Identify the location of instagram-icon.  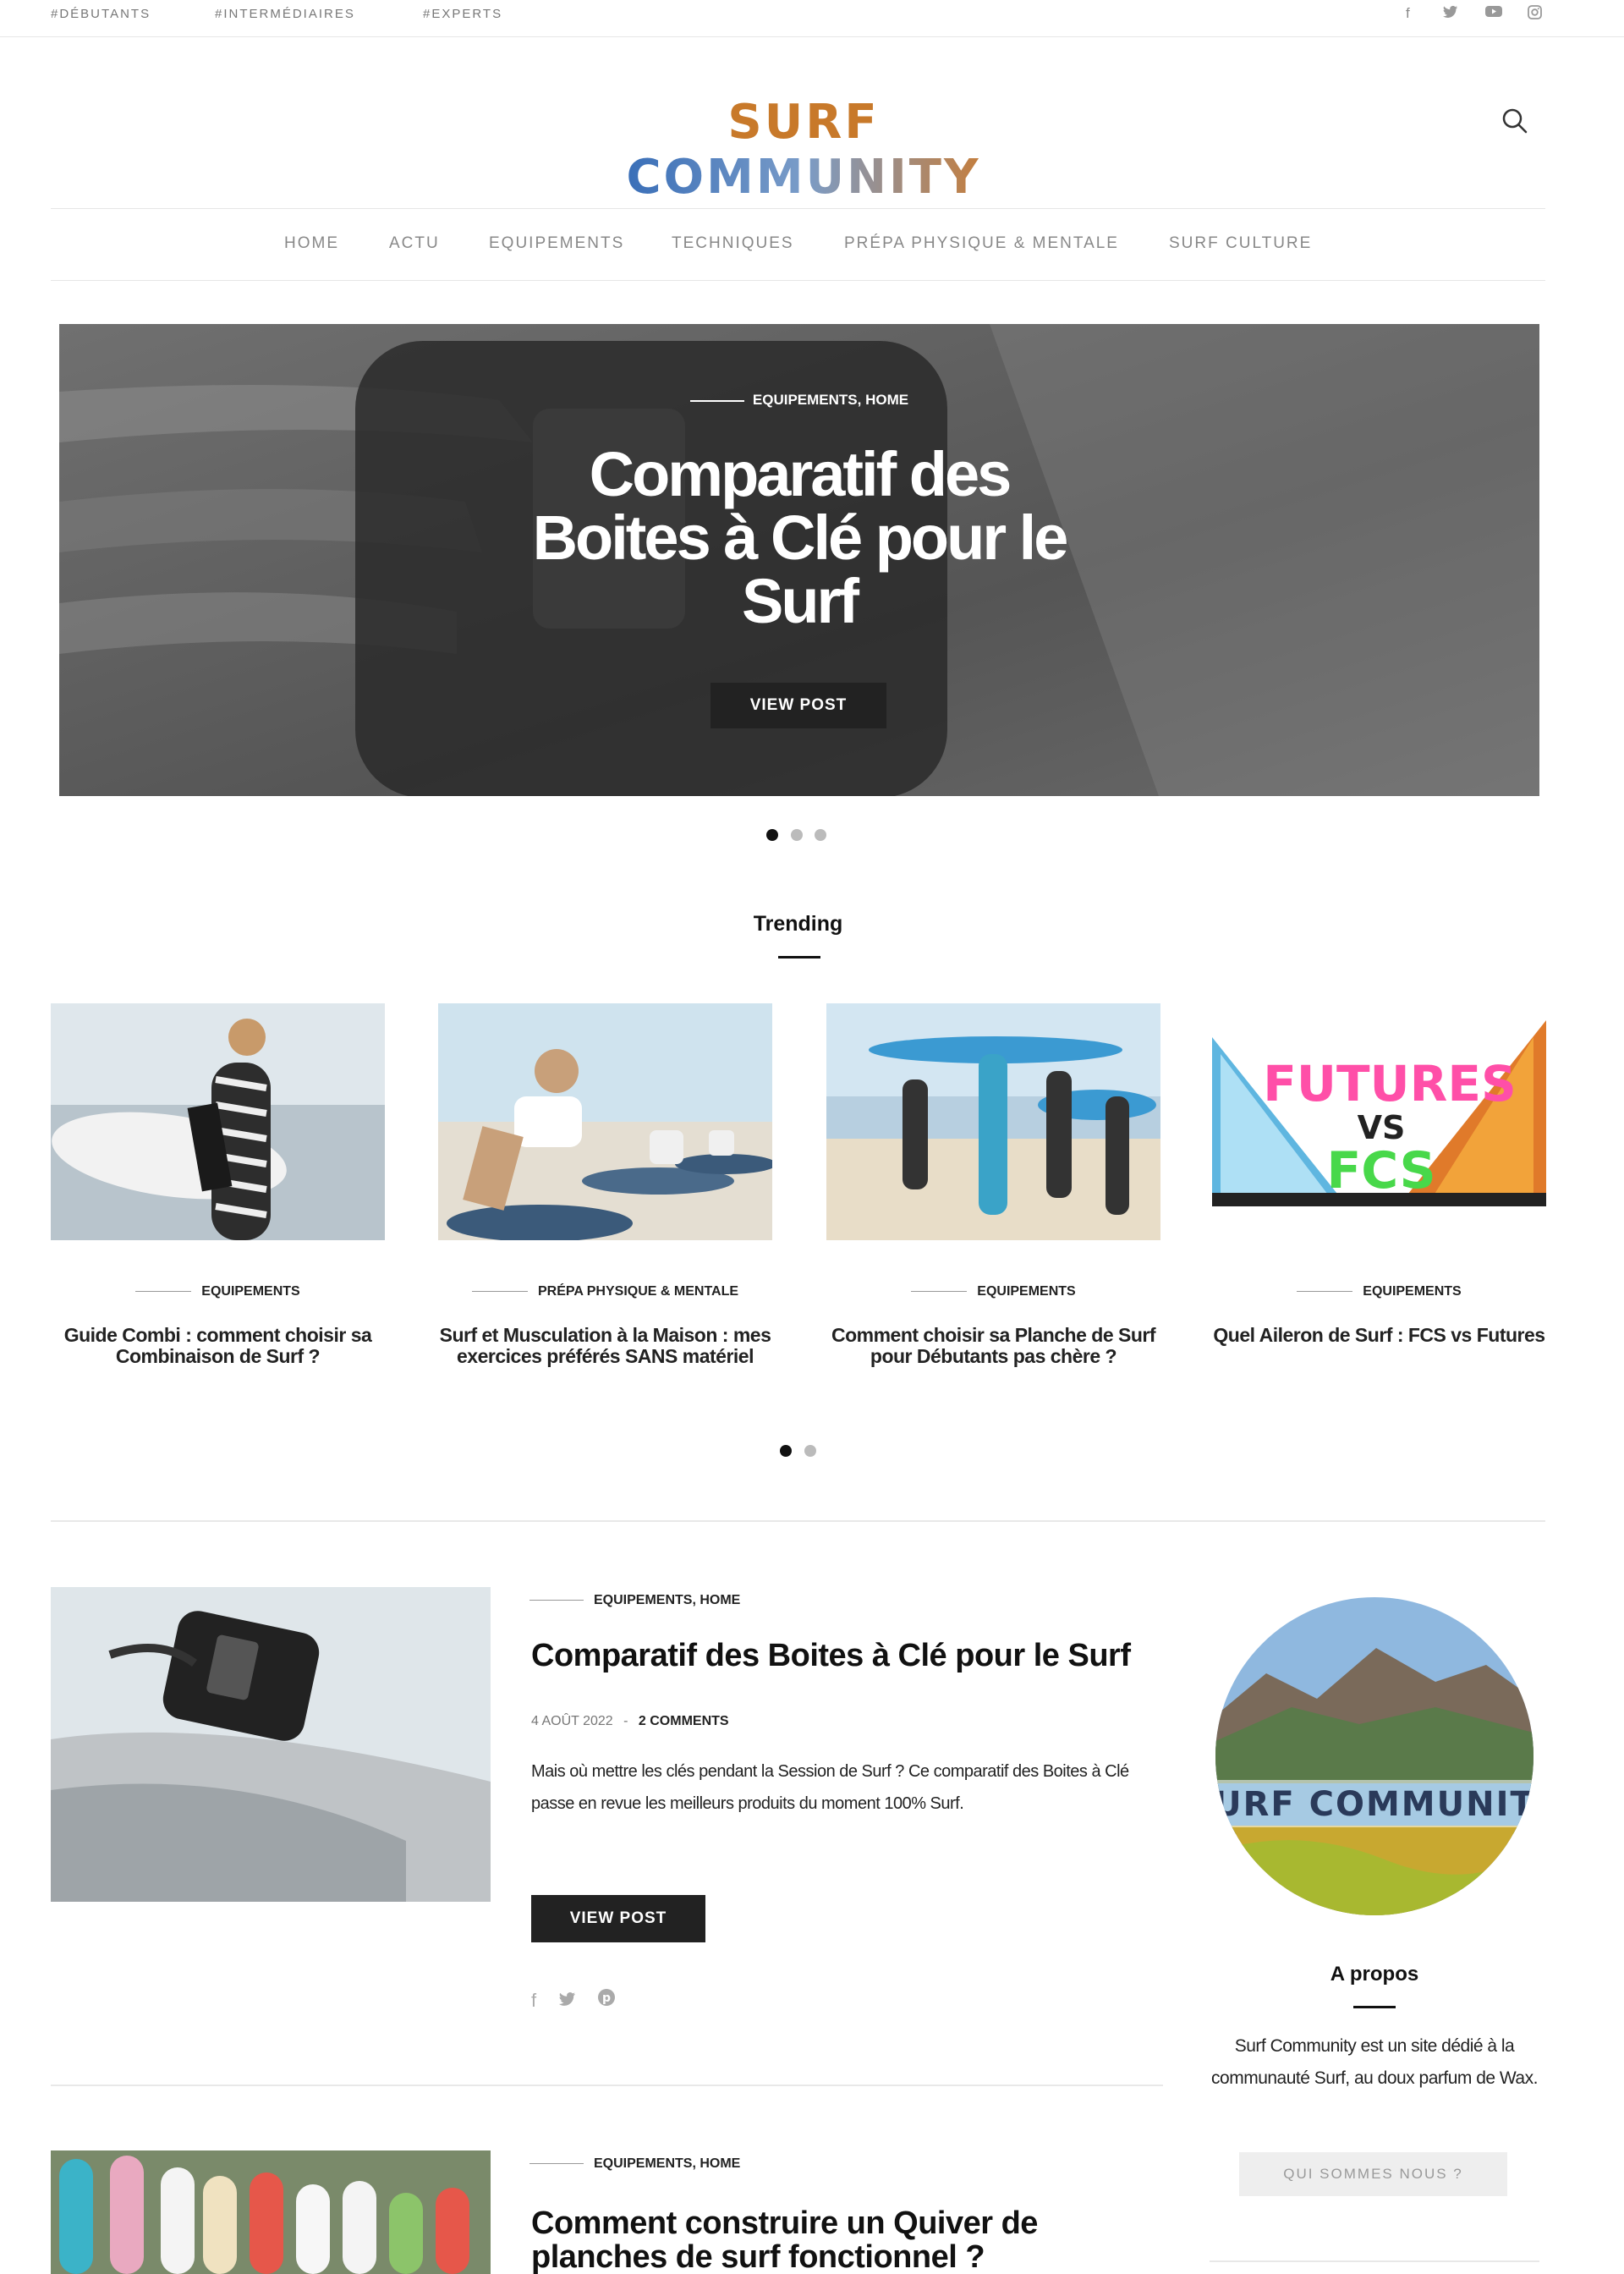
(1535, 14).